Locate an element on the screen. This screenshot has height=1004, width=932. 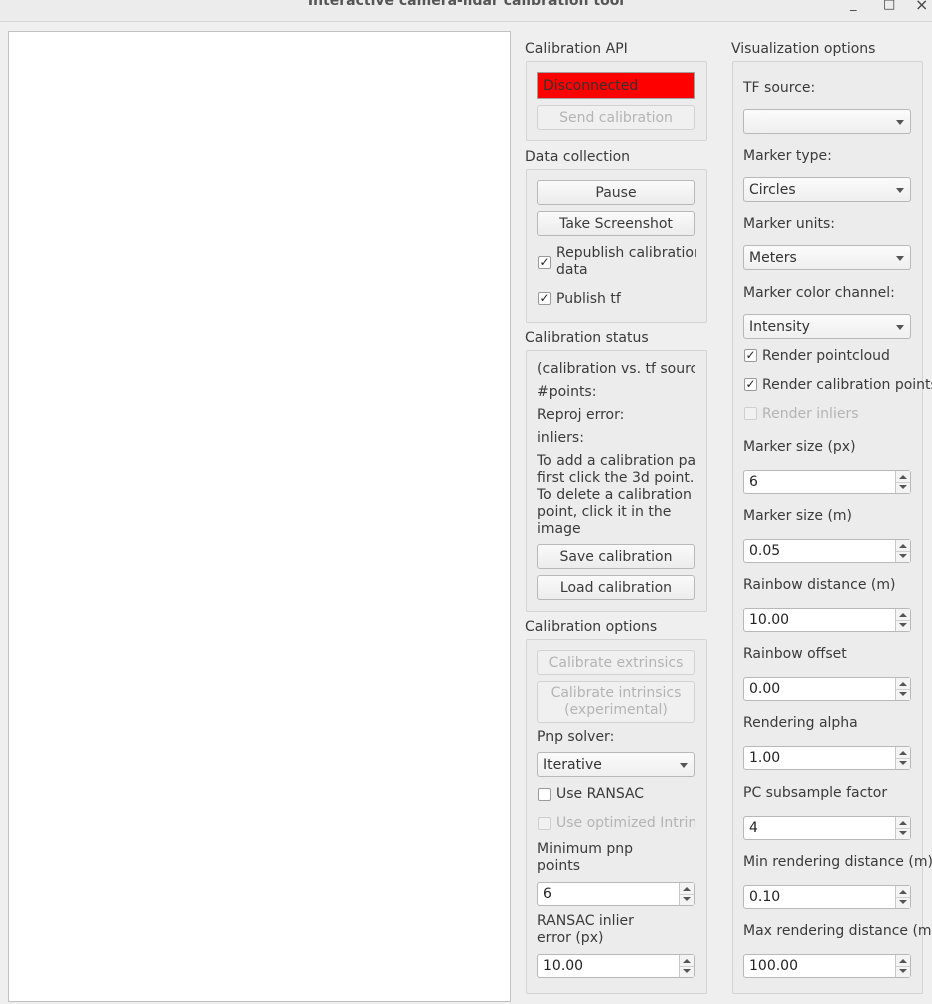
render-inliers-checkbox is located at coordinates (750, 413).